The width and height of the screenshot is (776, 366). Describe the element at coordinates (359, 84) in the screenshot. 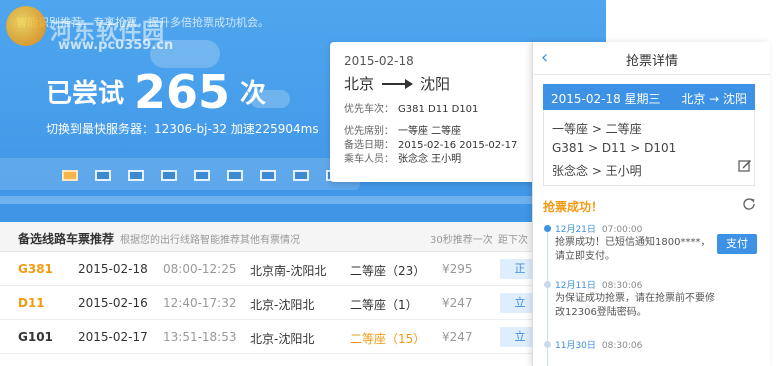

I see `ticket-from: 北京` at that location.